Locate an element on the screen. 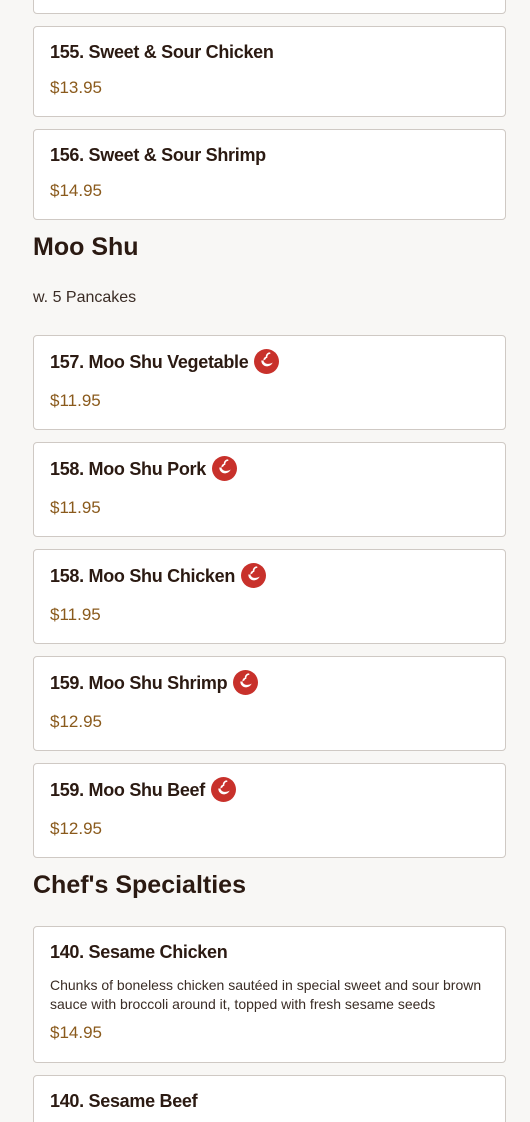  item-title: 140. Sesame Chicken is located at coordinates (139, 952).